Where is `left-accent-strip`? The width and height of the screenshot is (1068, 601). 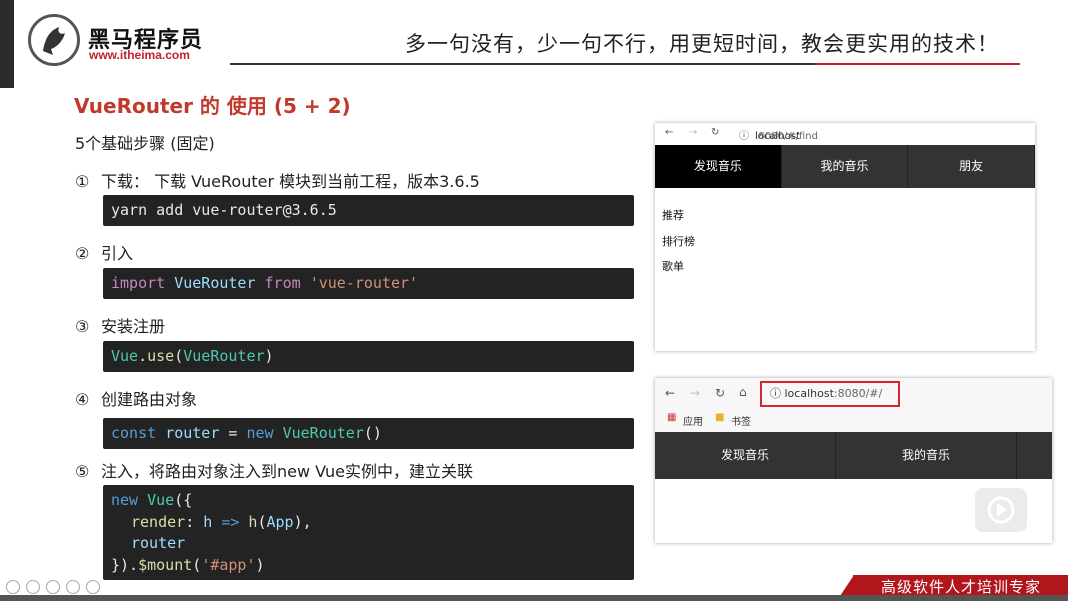
left-accent-strip is located at coordinates (7, 44).